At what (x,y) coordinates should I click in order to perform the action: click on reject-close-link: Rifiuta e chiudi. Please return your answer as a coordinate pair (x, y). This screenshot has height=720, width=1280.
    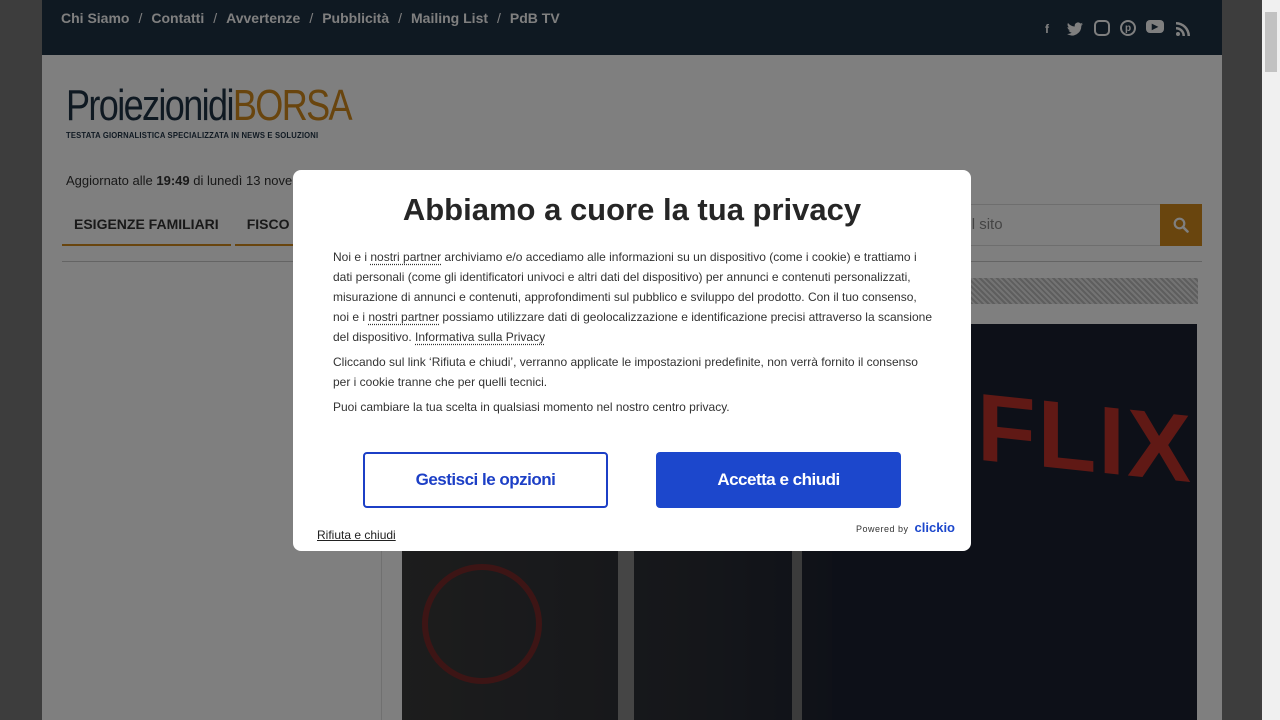
    Looking at the image, I should click on (356, 535).